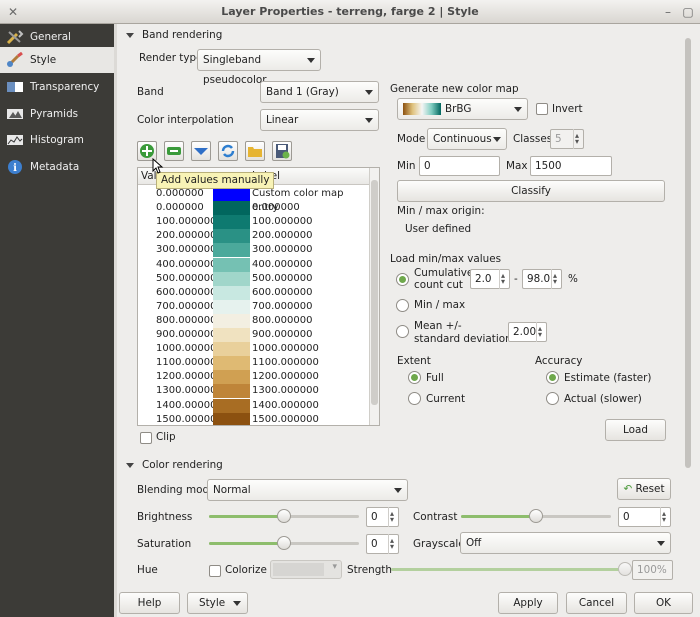  I want to click on mode-select: Continuous, so click(467, 139).